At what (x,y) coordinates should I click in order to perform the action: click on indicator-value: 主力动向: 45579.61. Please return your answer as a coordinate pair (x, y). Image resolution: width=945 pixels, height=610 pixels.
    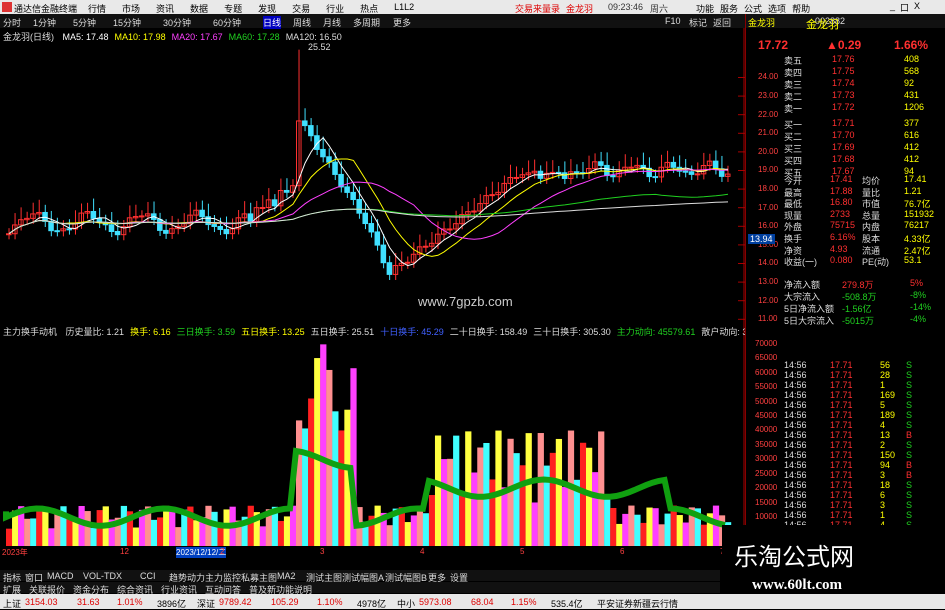
    Looking at the image, I should click on (656, 332).